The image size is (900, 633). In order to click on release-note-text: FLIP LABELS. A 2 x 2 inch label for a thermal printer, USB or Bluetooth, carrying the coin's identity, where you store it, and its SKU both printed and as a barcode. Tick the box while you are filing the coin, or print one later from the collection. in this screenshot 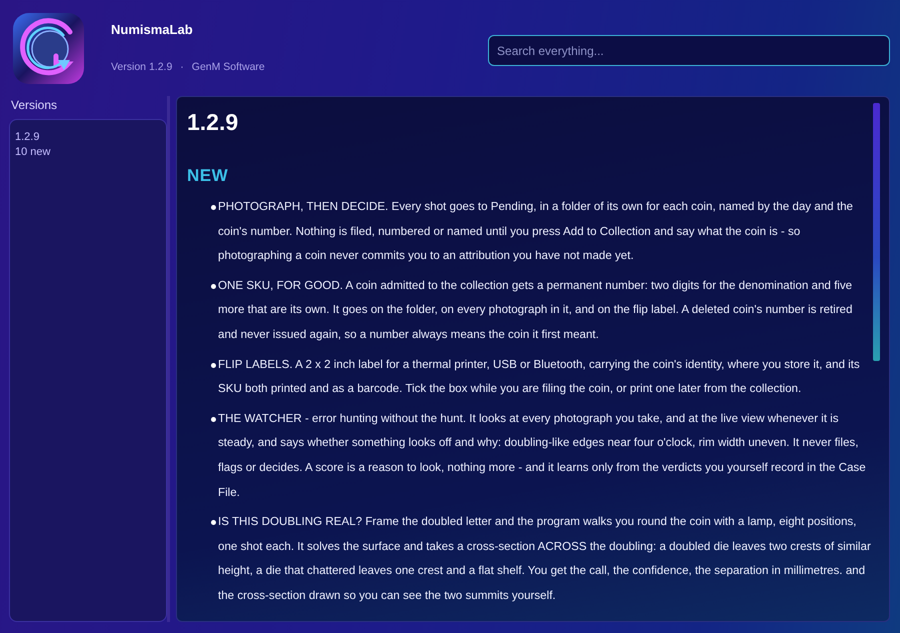, I will do `click(539, 377)`.